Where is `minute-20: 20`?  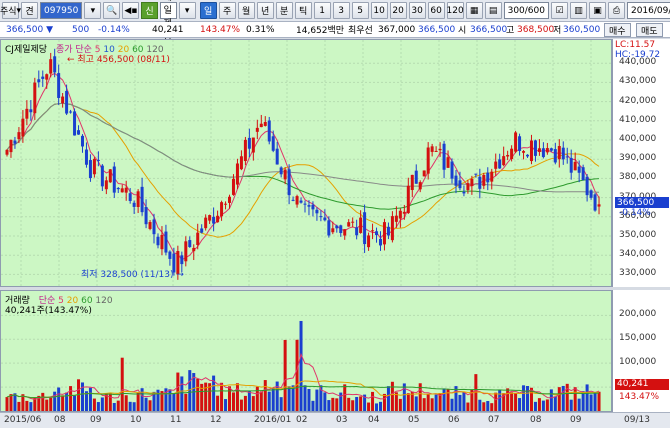
minute-20: 20 is located at coordinates (398, 10).